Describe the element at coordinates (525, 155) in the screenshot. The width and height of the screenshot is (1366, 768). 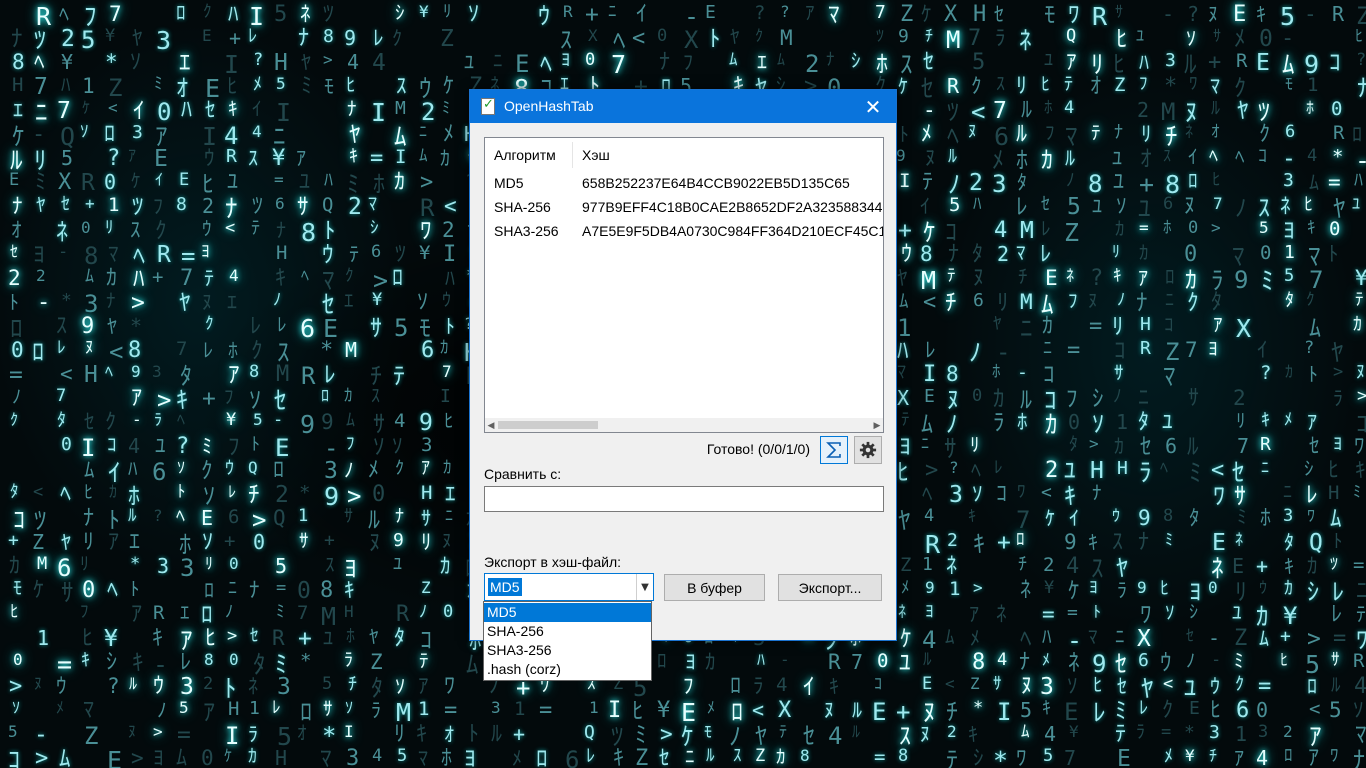
I see `column-header-algorithm: Алгоритм` at that location.